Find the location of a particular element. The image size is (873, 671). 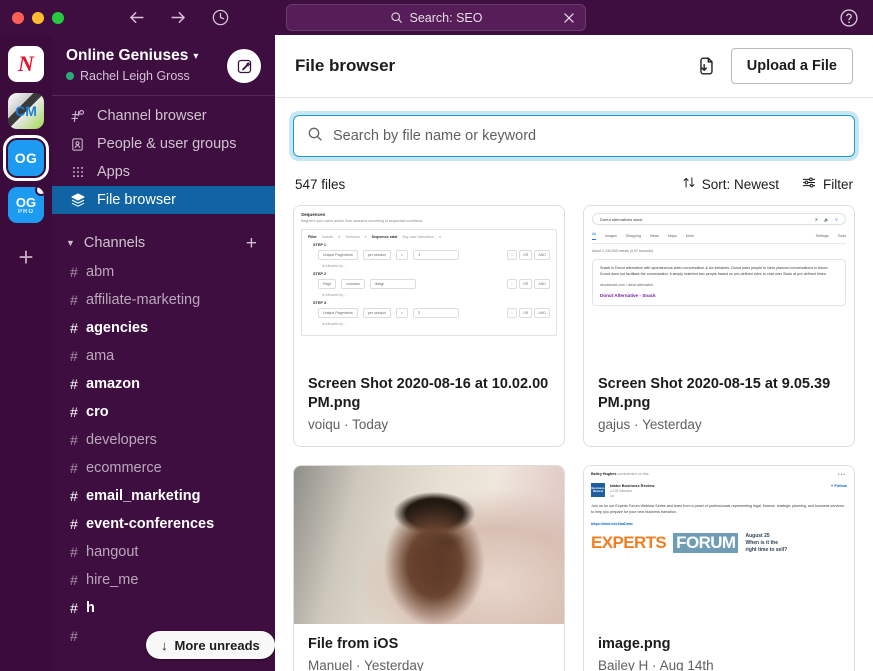

file-search-box is located at coordinates (574, 136).